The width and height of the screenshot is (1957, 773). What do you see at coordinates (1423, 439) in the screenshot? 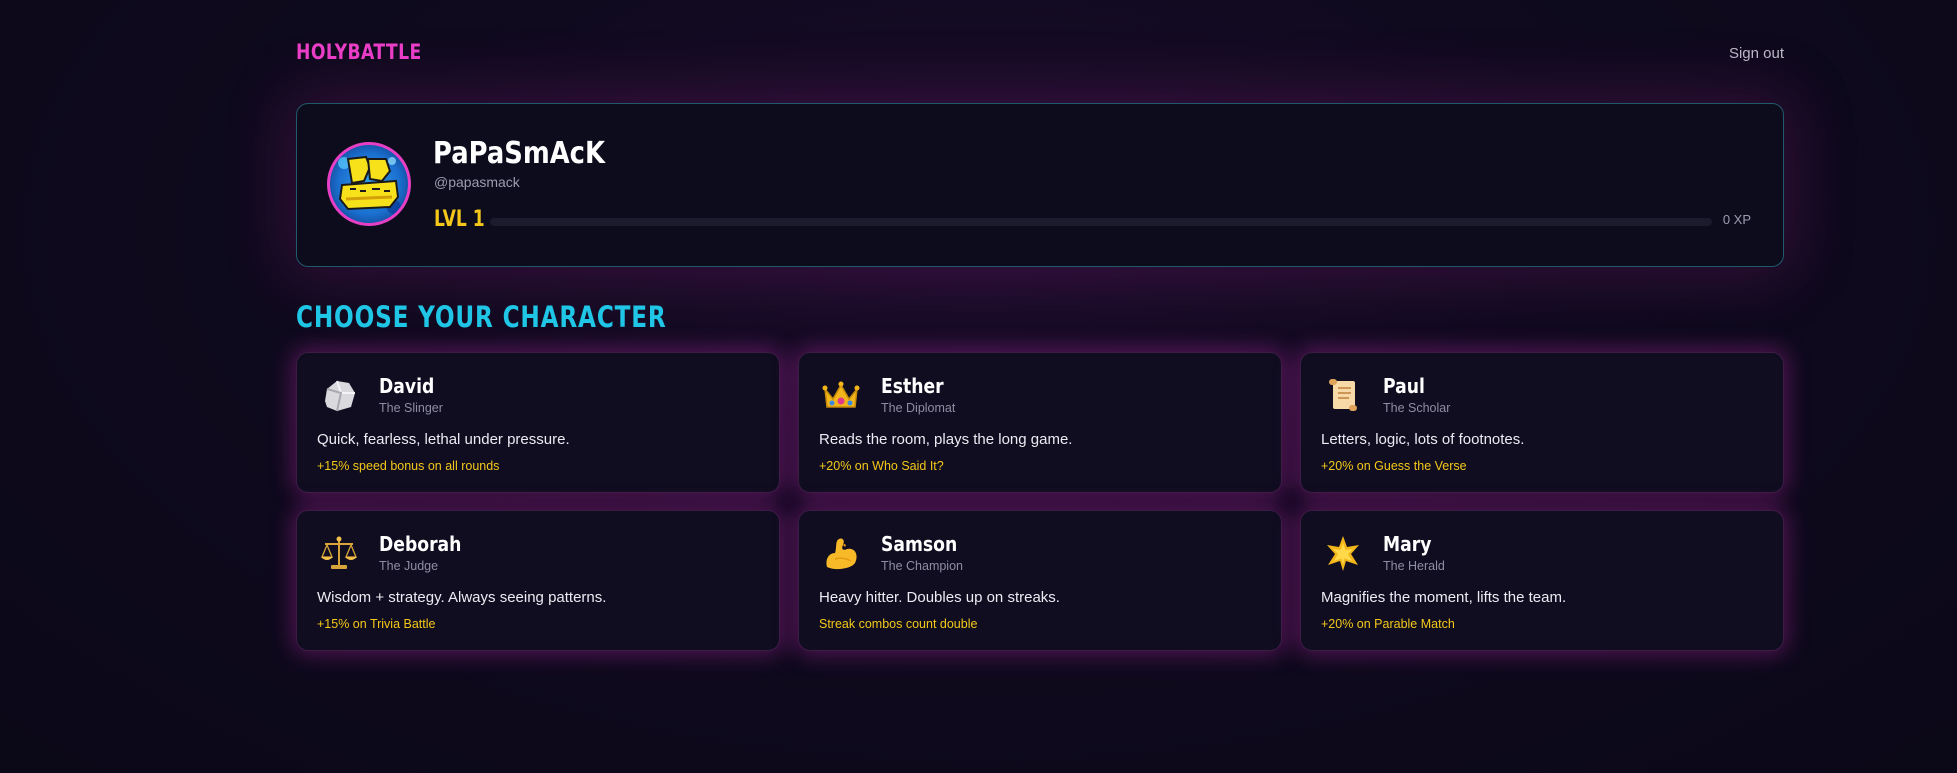
I see `character-description: Letters, logic, lots of footnotes.` at bounding box center [1423, 439].